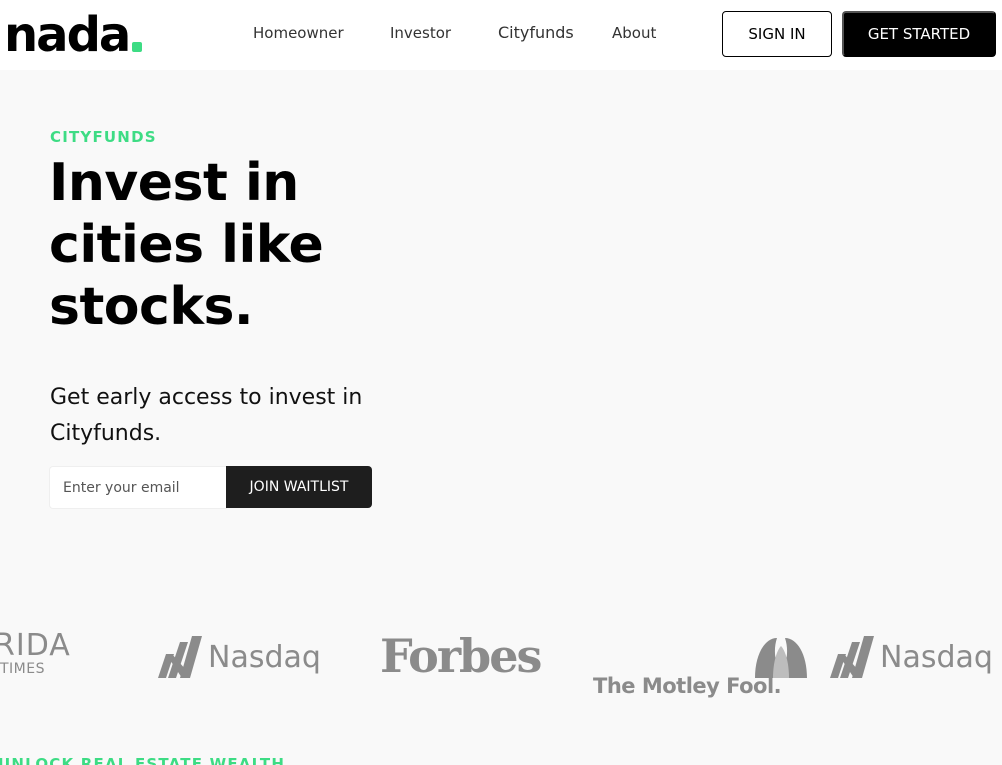 Image resolution: width=1002 pixels, height=765 pixels. Describe the element at coordinates (299, 487) in the screenshot. I see `join-waitlist-button: JOIN WAITLIST` at that location.